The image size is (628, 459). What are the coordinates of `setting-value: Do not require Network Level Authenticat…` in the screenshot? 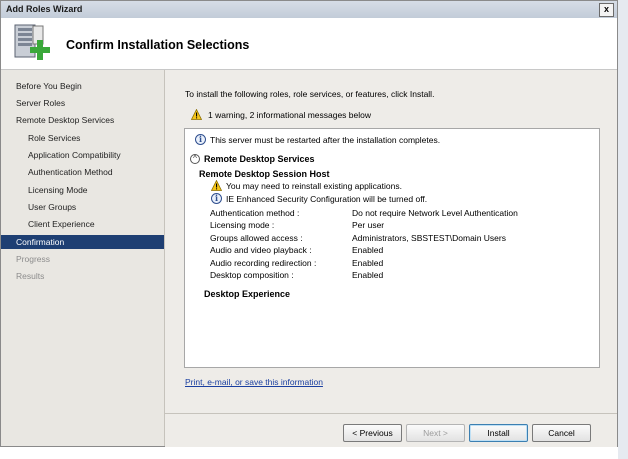 It's located at (435, 213).